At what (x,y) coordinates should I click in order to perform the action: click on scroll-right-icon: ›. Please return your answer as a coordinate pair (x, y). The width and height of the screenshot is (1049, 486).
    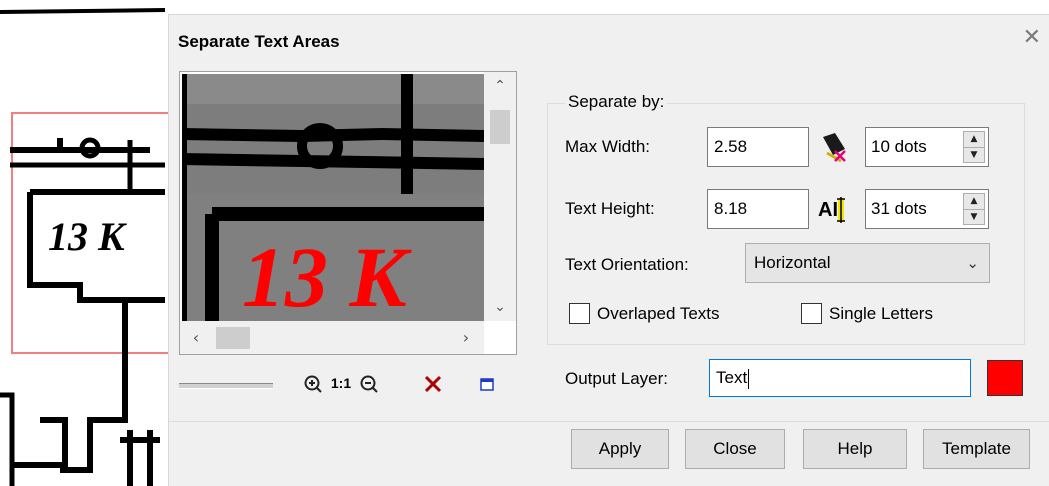
    Looking at the image, I should click on (466, 337).